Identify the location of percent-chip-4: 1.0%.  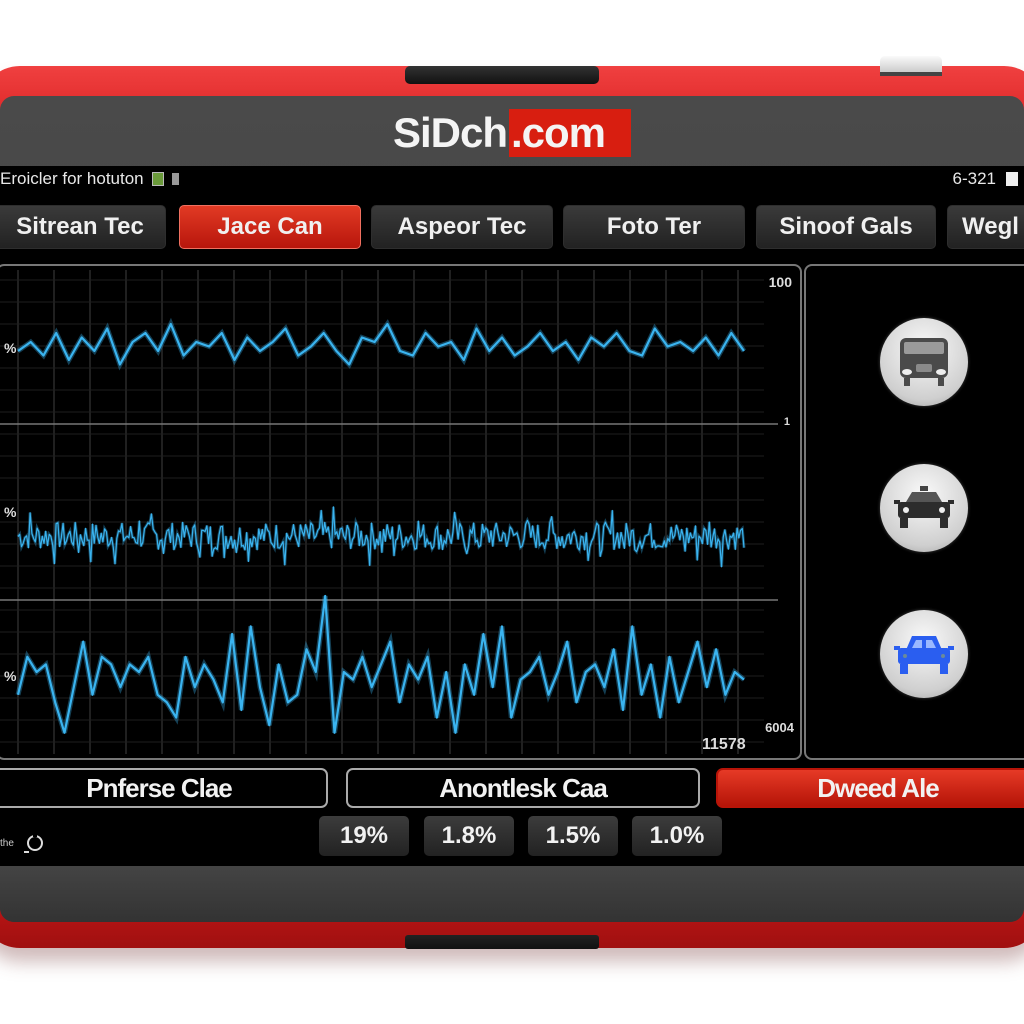
(677, 836).